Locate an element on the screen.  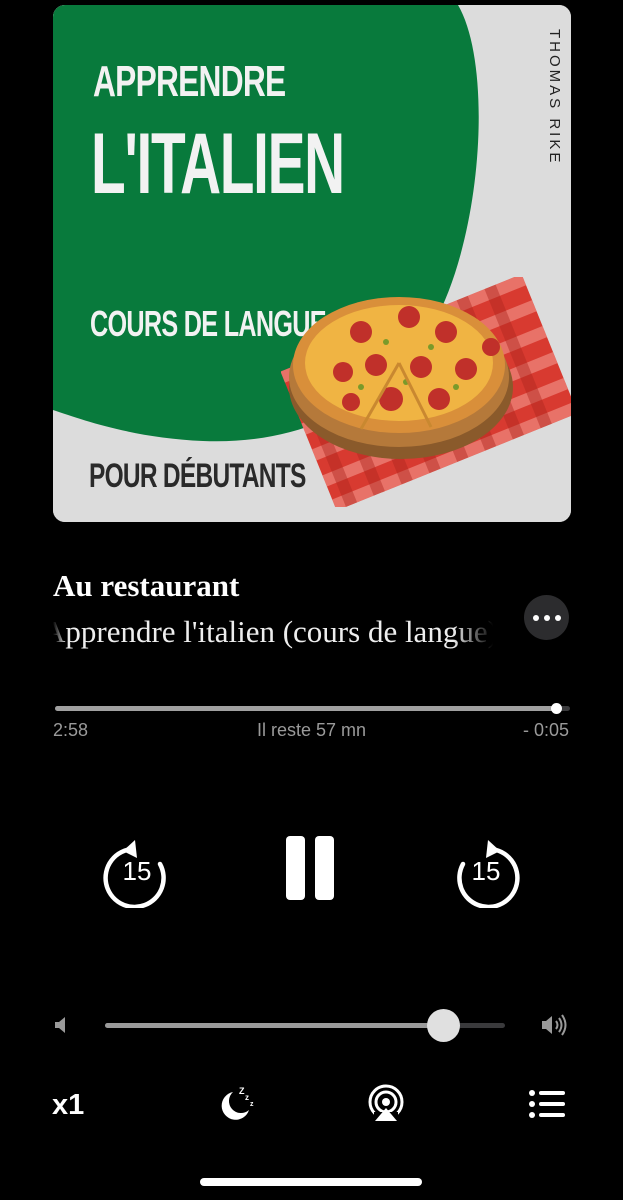
progress-fill is located at coordinates (306, 708).